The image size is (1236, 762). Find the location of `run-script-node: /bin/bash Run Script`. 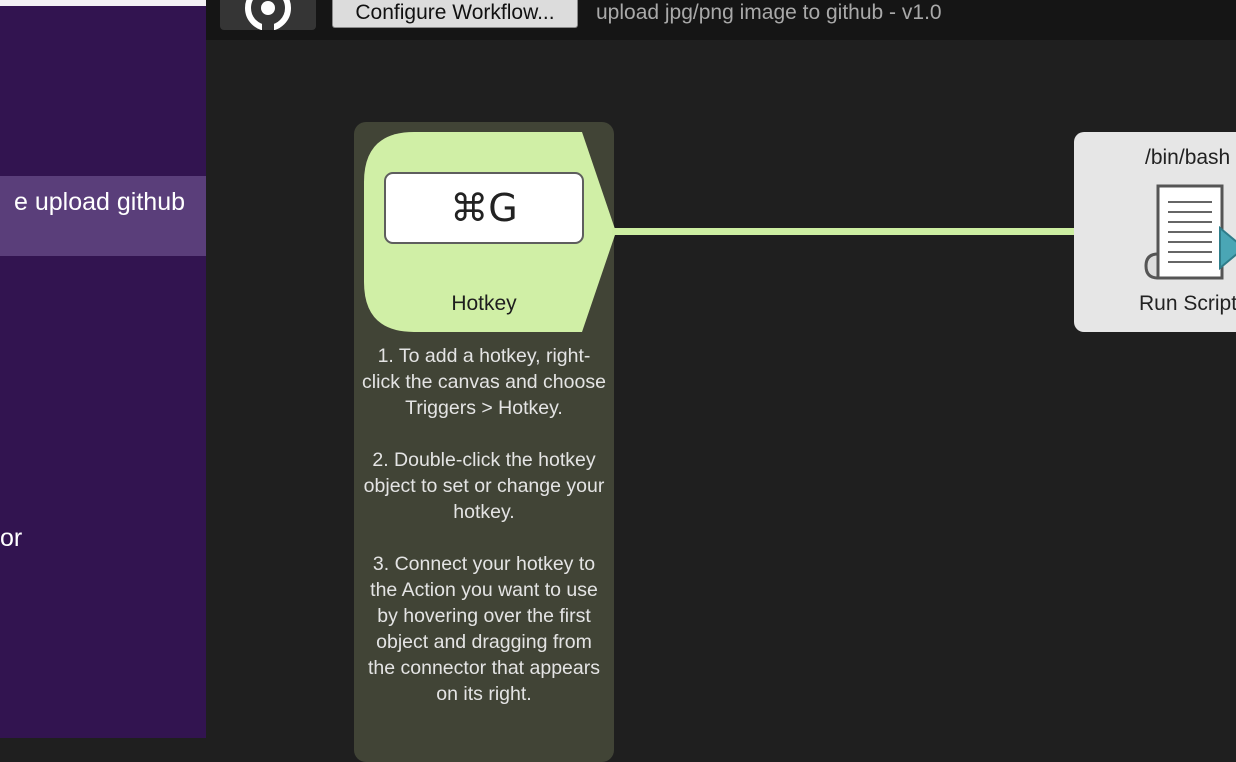

run-script-node: /bin/bash Run Script is located at coordinates (1155, 232).